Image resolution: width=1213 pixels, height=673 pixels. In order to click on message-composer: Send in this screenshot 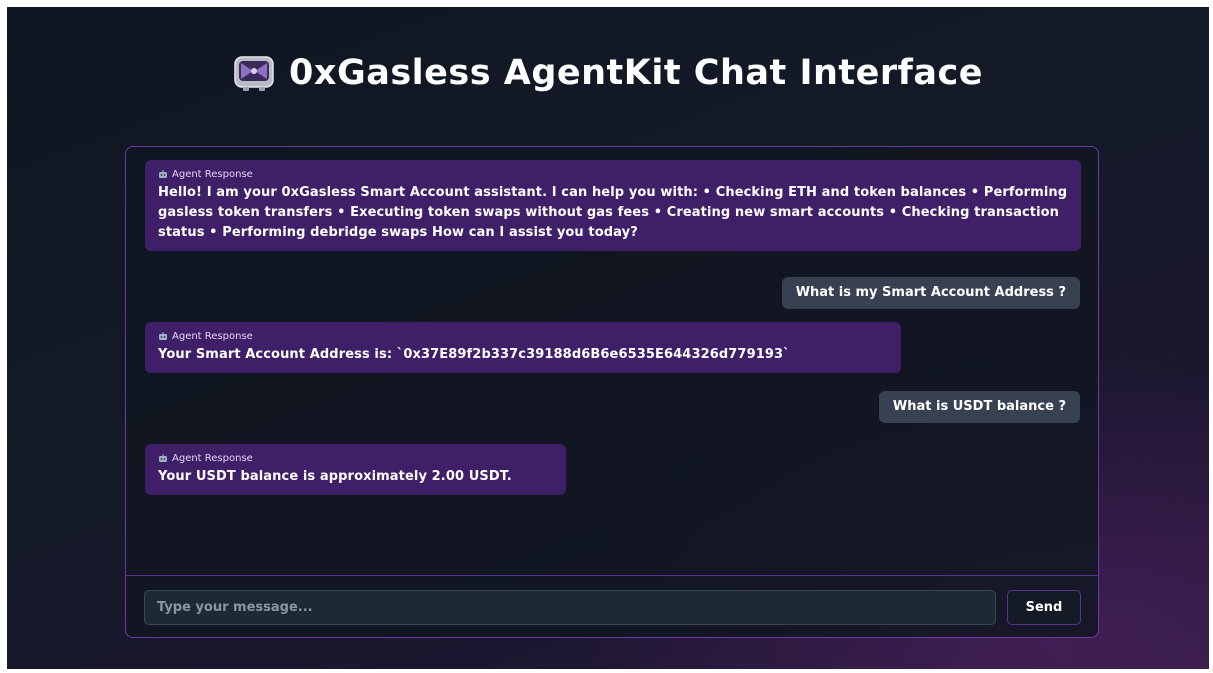, I will do `click(612, 606)`.